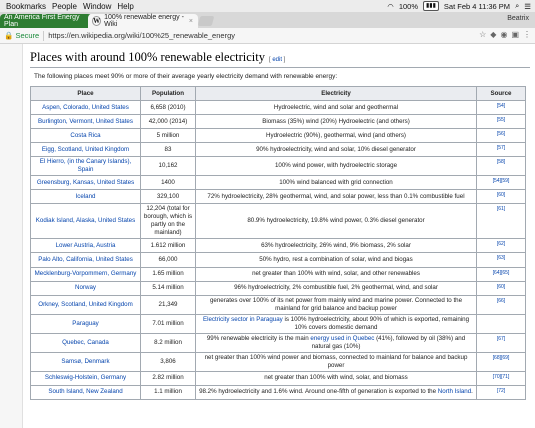 This screenshot has height=428, width=535. I want to click on place-link: Norway, so click(85, 287).